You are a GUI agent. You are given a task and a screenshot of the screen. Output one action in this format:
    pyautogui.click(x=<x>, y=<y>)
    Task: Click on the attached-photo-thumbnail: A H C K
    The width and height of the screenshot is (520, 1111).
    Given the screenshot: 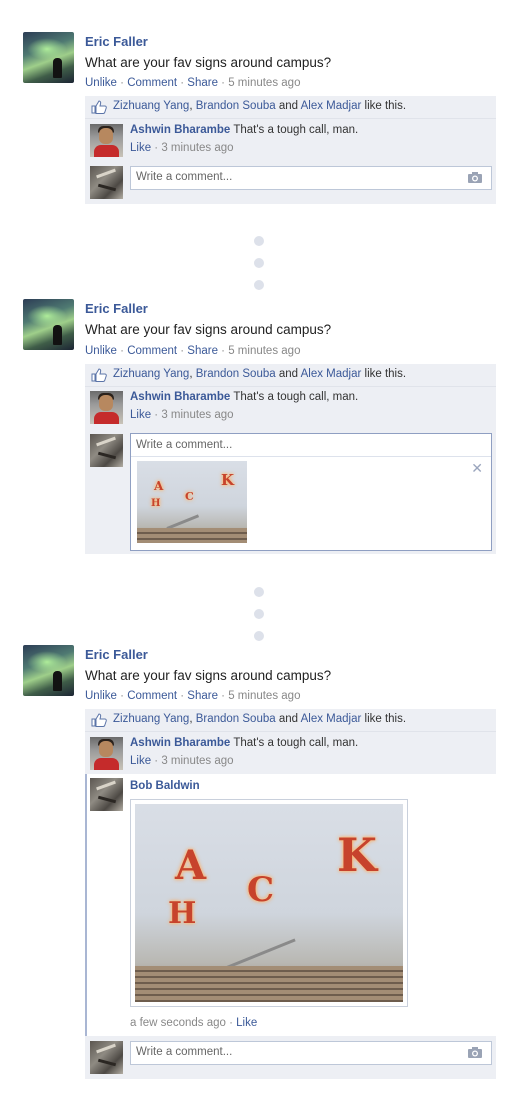 What is the action you would take?
    pyautogui.click(x=192, y=502)
    